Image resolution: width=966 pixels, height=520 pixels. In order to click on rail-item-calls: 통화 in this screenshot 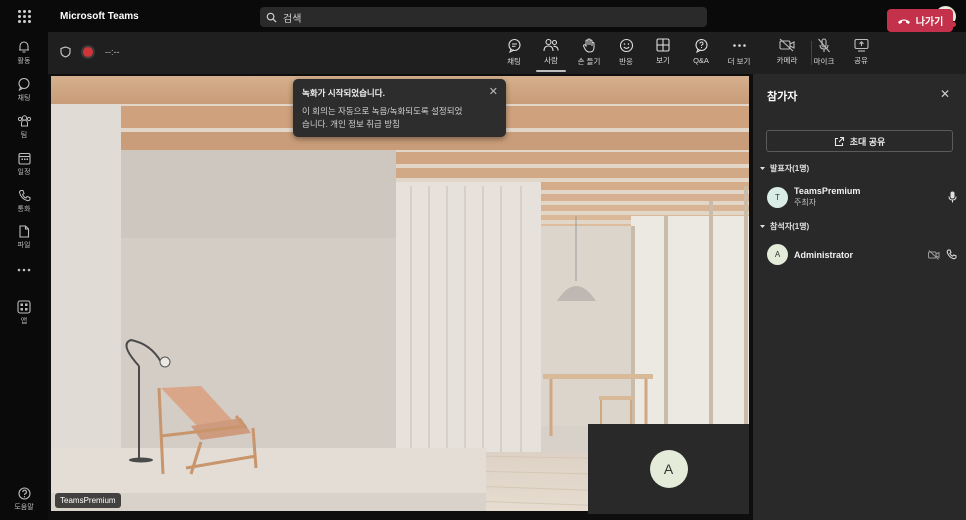, I will do `click(24, 201)`.